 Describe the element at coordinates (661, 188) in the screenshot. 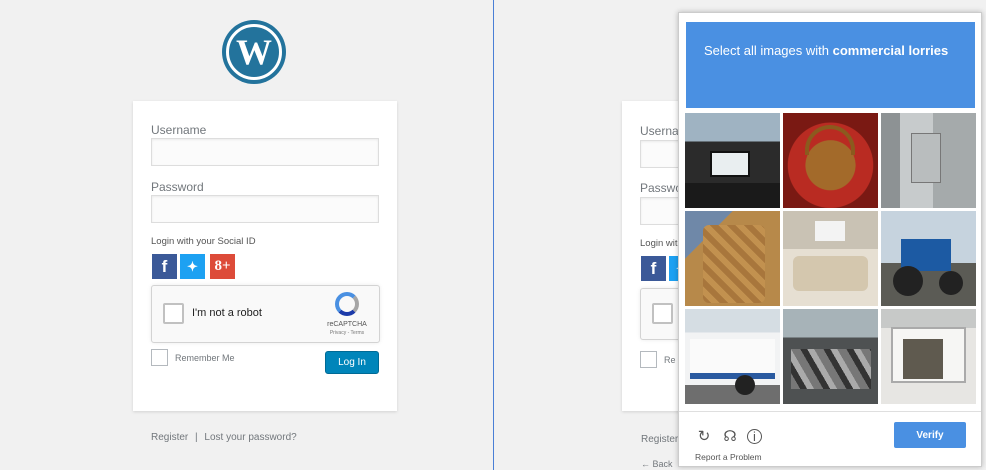

I see `password-label-partial: Passwo` at that location.